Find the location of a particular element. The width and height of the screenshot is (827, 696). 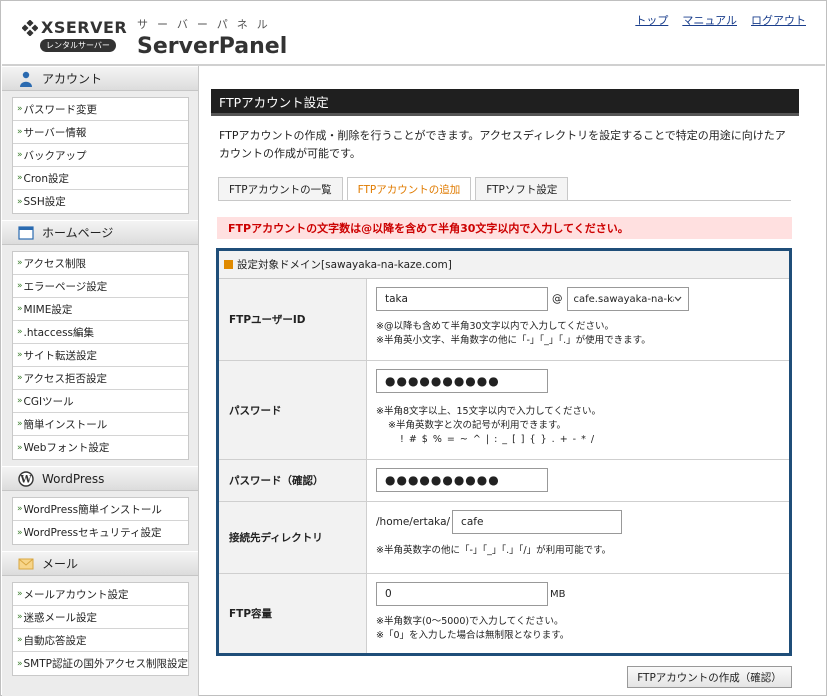

sidebar-section-mail: メール is located at coordinates (100, 563).